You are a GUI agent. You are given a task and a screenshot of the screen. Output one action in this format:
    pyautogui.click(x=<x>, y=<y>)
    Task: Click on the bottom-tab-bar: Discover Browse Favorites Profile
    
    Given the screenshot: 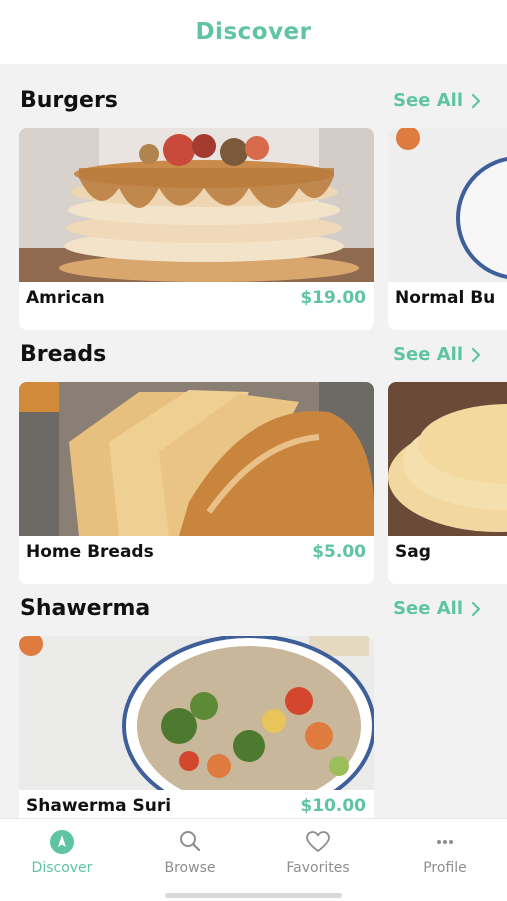 What is the action you would take?
    pyautogui.click(x=253, y=859)
    